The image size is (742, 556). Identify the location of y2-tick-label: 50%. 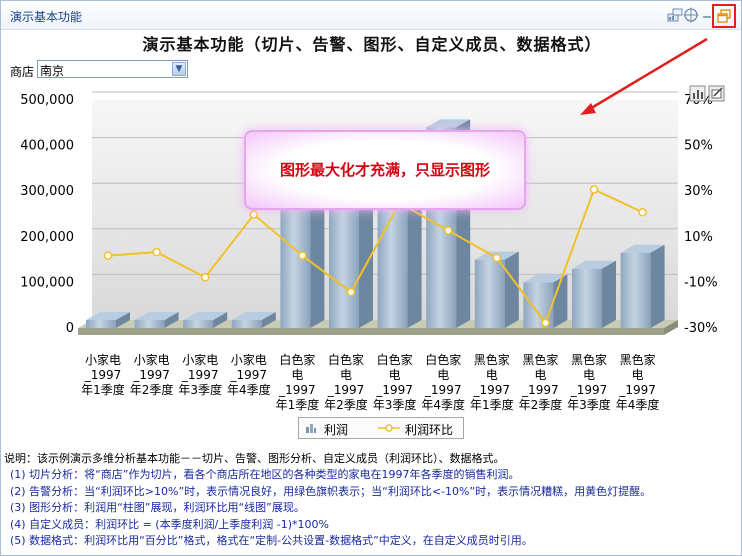
(698, 146).